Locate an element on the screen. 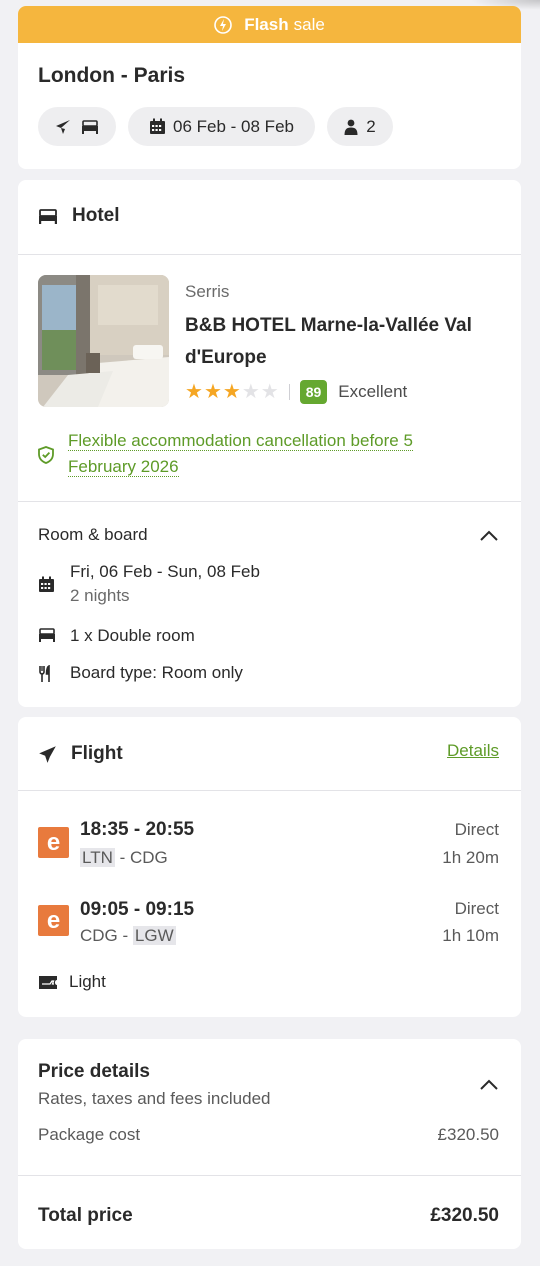 This screenshot has width=540, height=1266. stay-dates: Fri, 06 Feb - Sun, 08 Feb is located at coordinates (165, 571).